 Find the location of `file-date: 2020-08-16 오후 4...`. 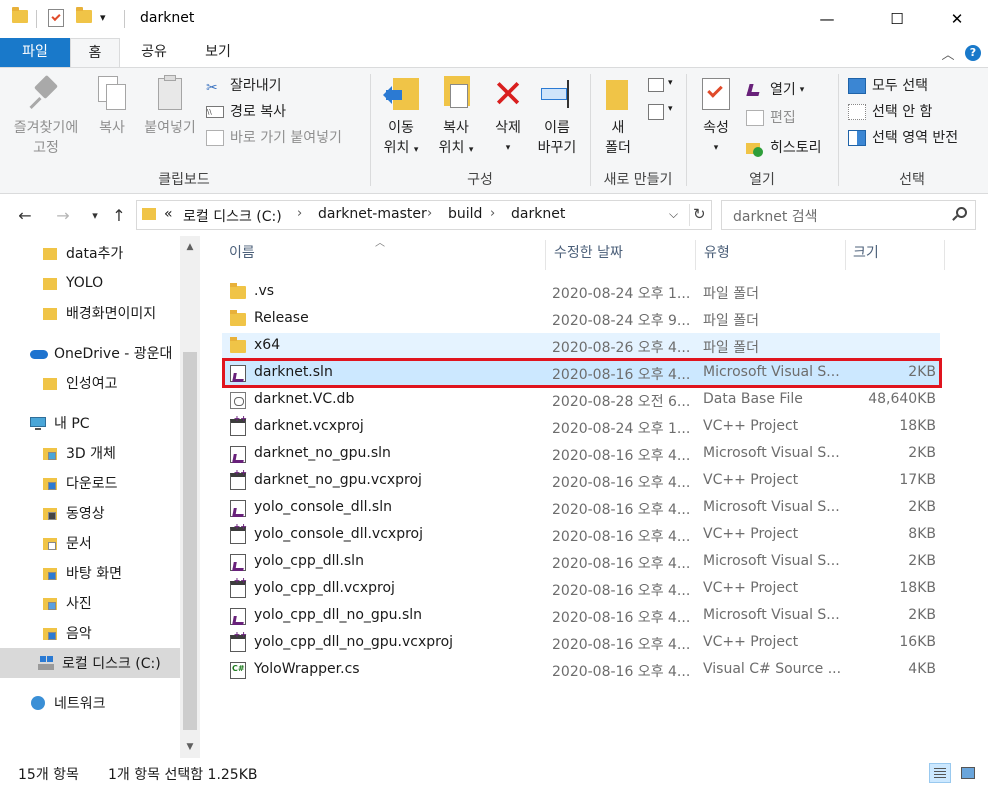

file-date: 2020-08-16 오후 4... is located at coordinates (621, 564).